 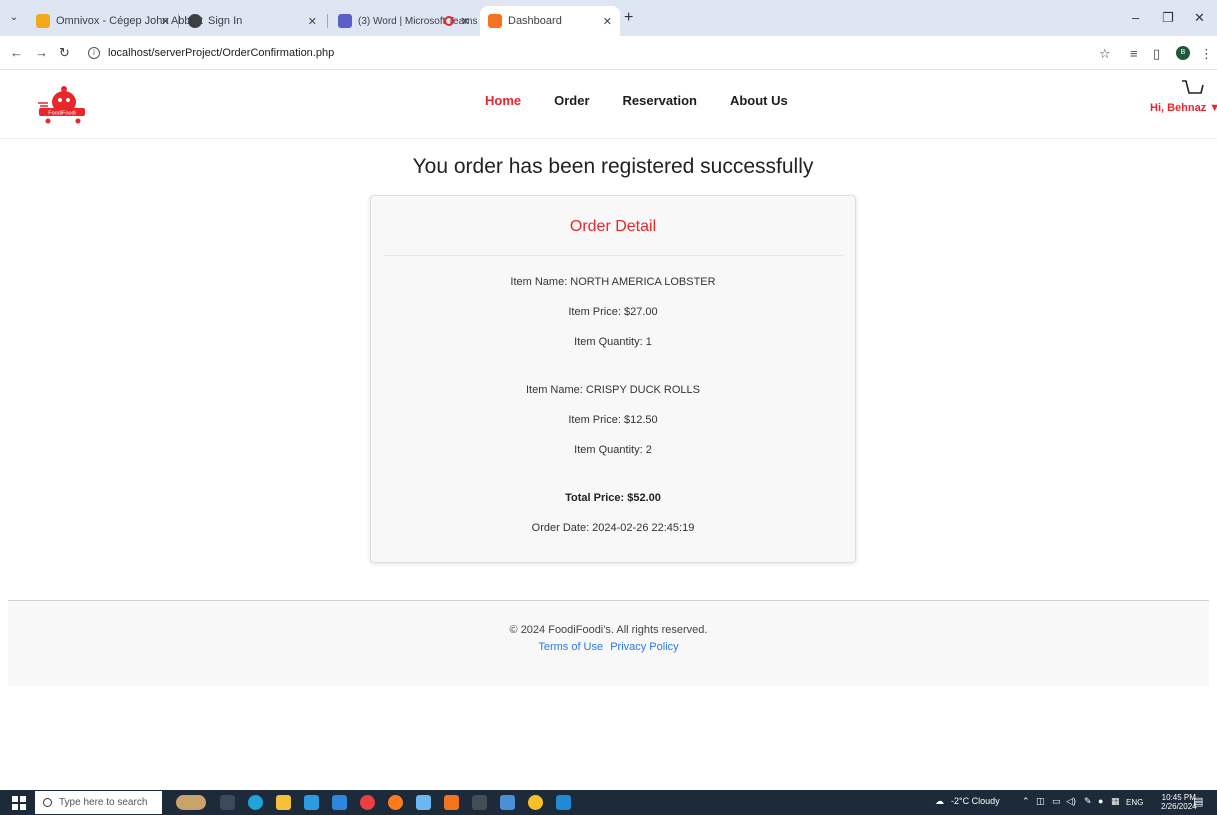 I want to click on logo-text: FoodiFoodi, so click(x=62, y=114).